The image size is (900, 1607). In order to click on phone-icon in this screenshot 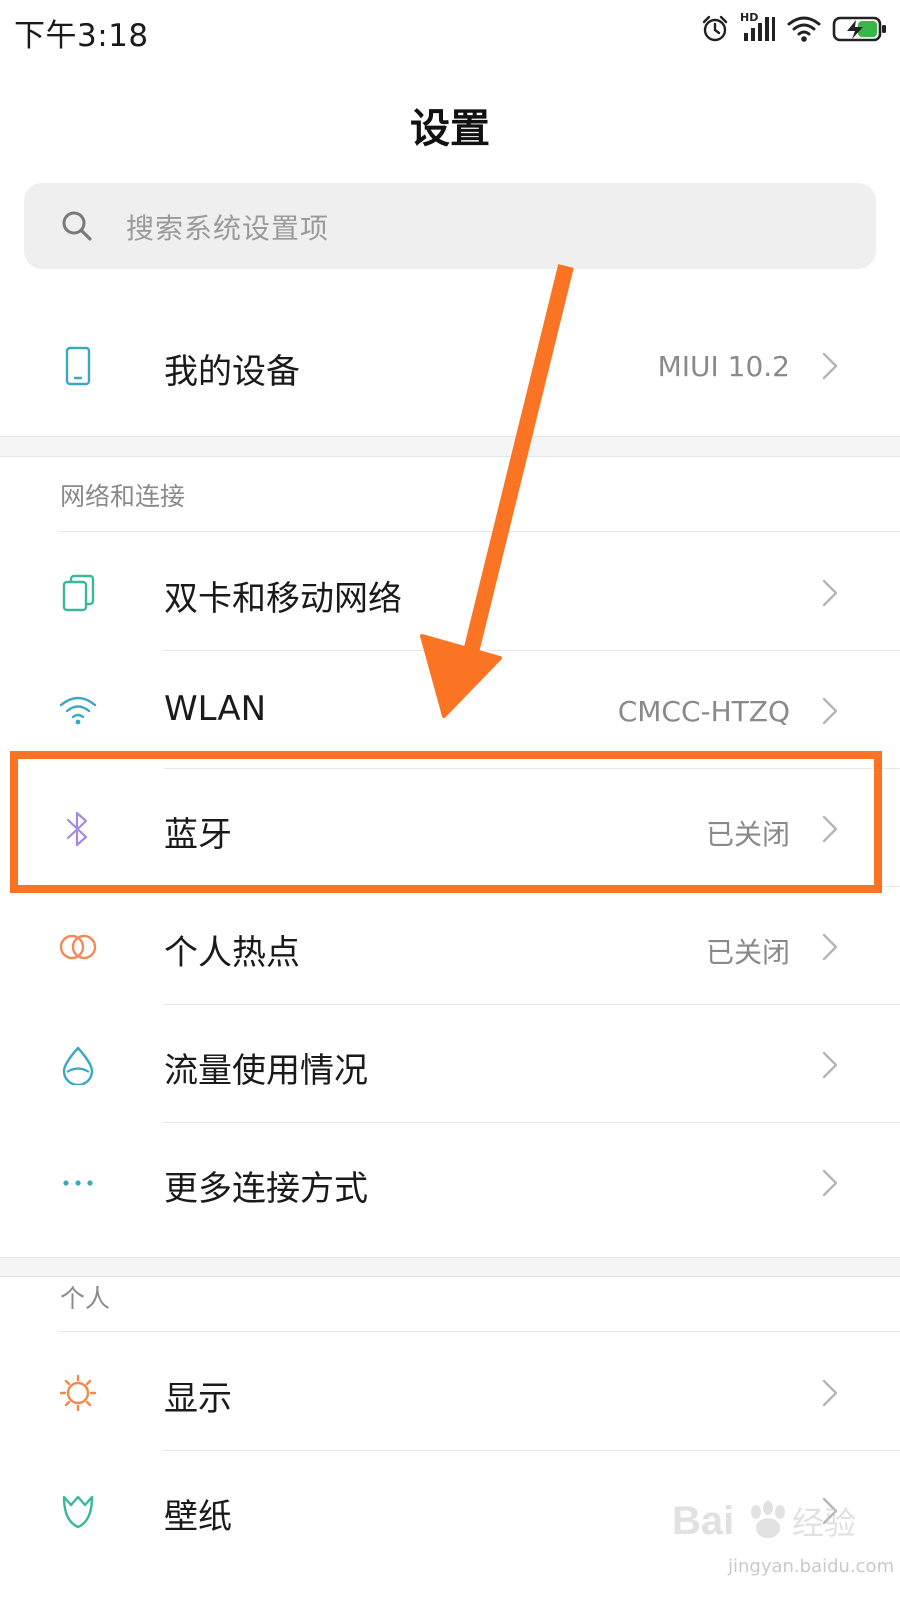, I will do `click(78, 366)`.